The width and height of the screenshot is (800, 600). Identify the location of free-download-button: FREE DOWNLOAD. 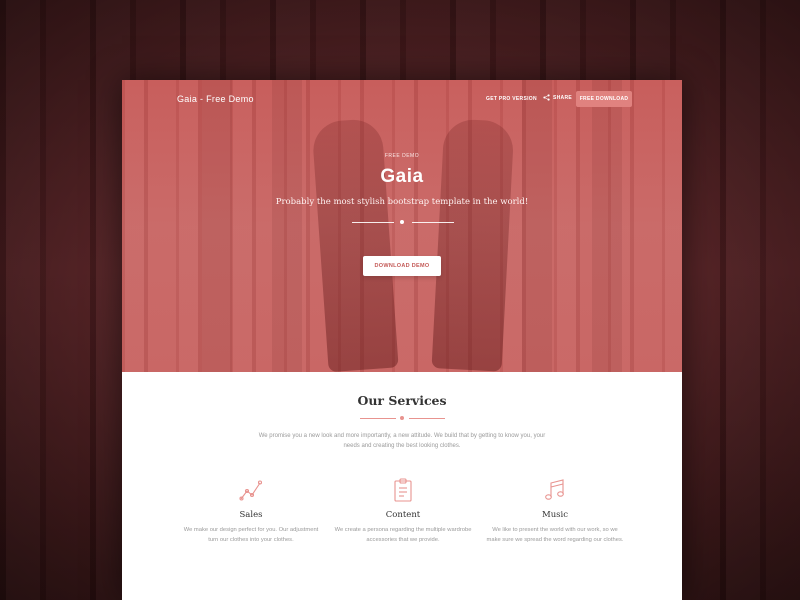
(604, 99).